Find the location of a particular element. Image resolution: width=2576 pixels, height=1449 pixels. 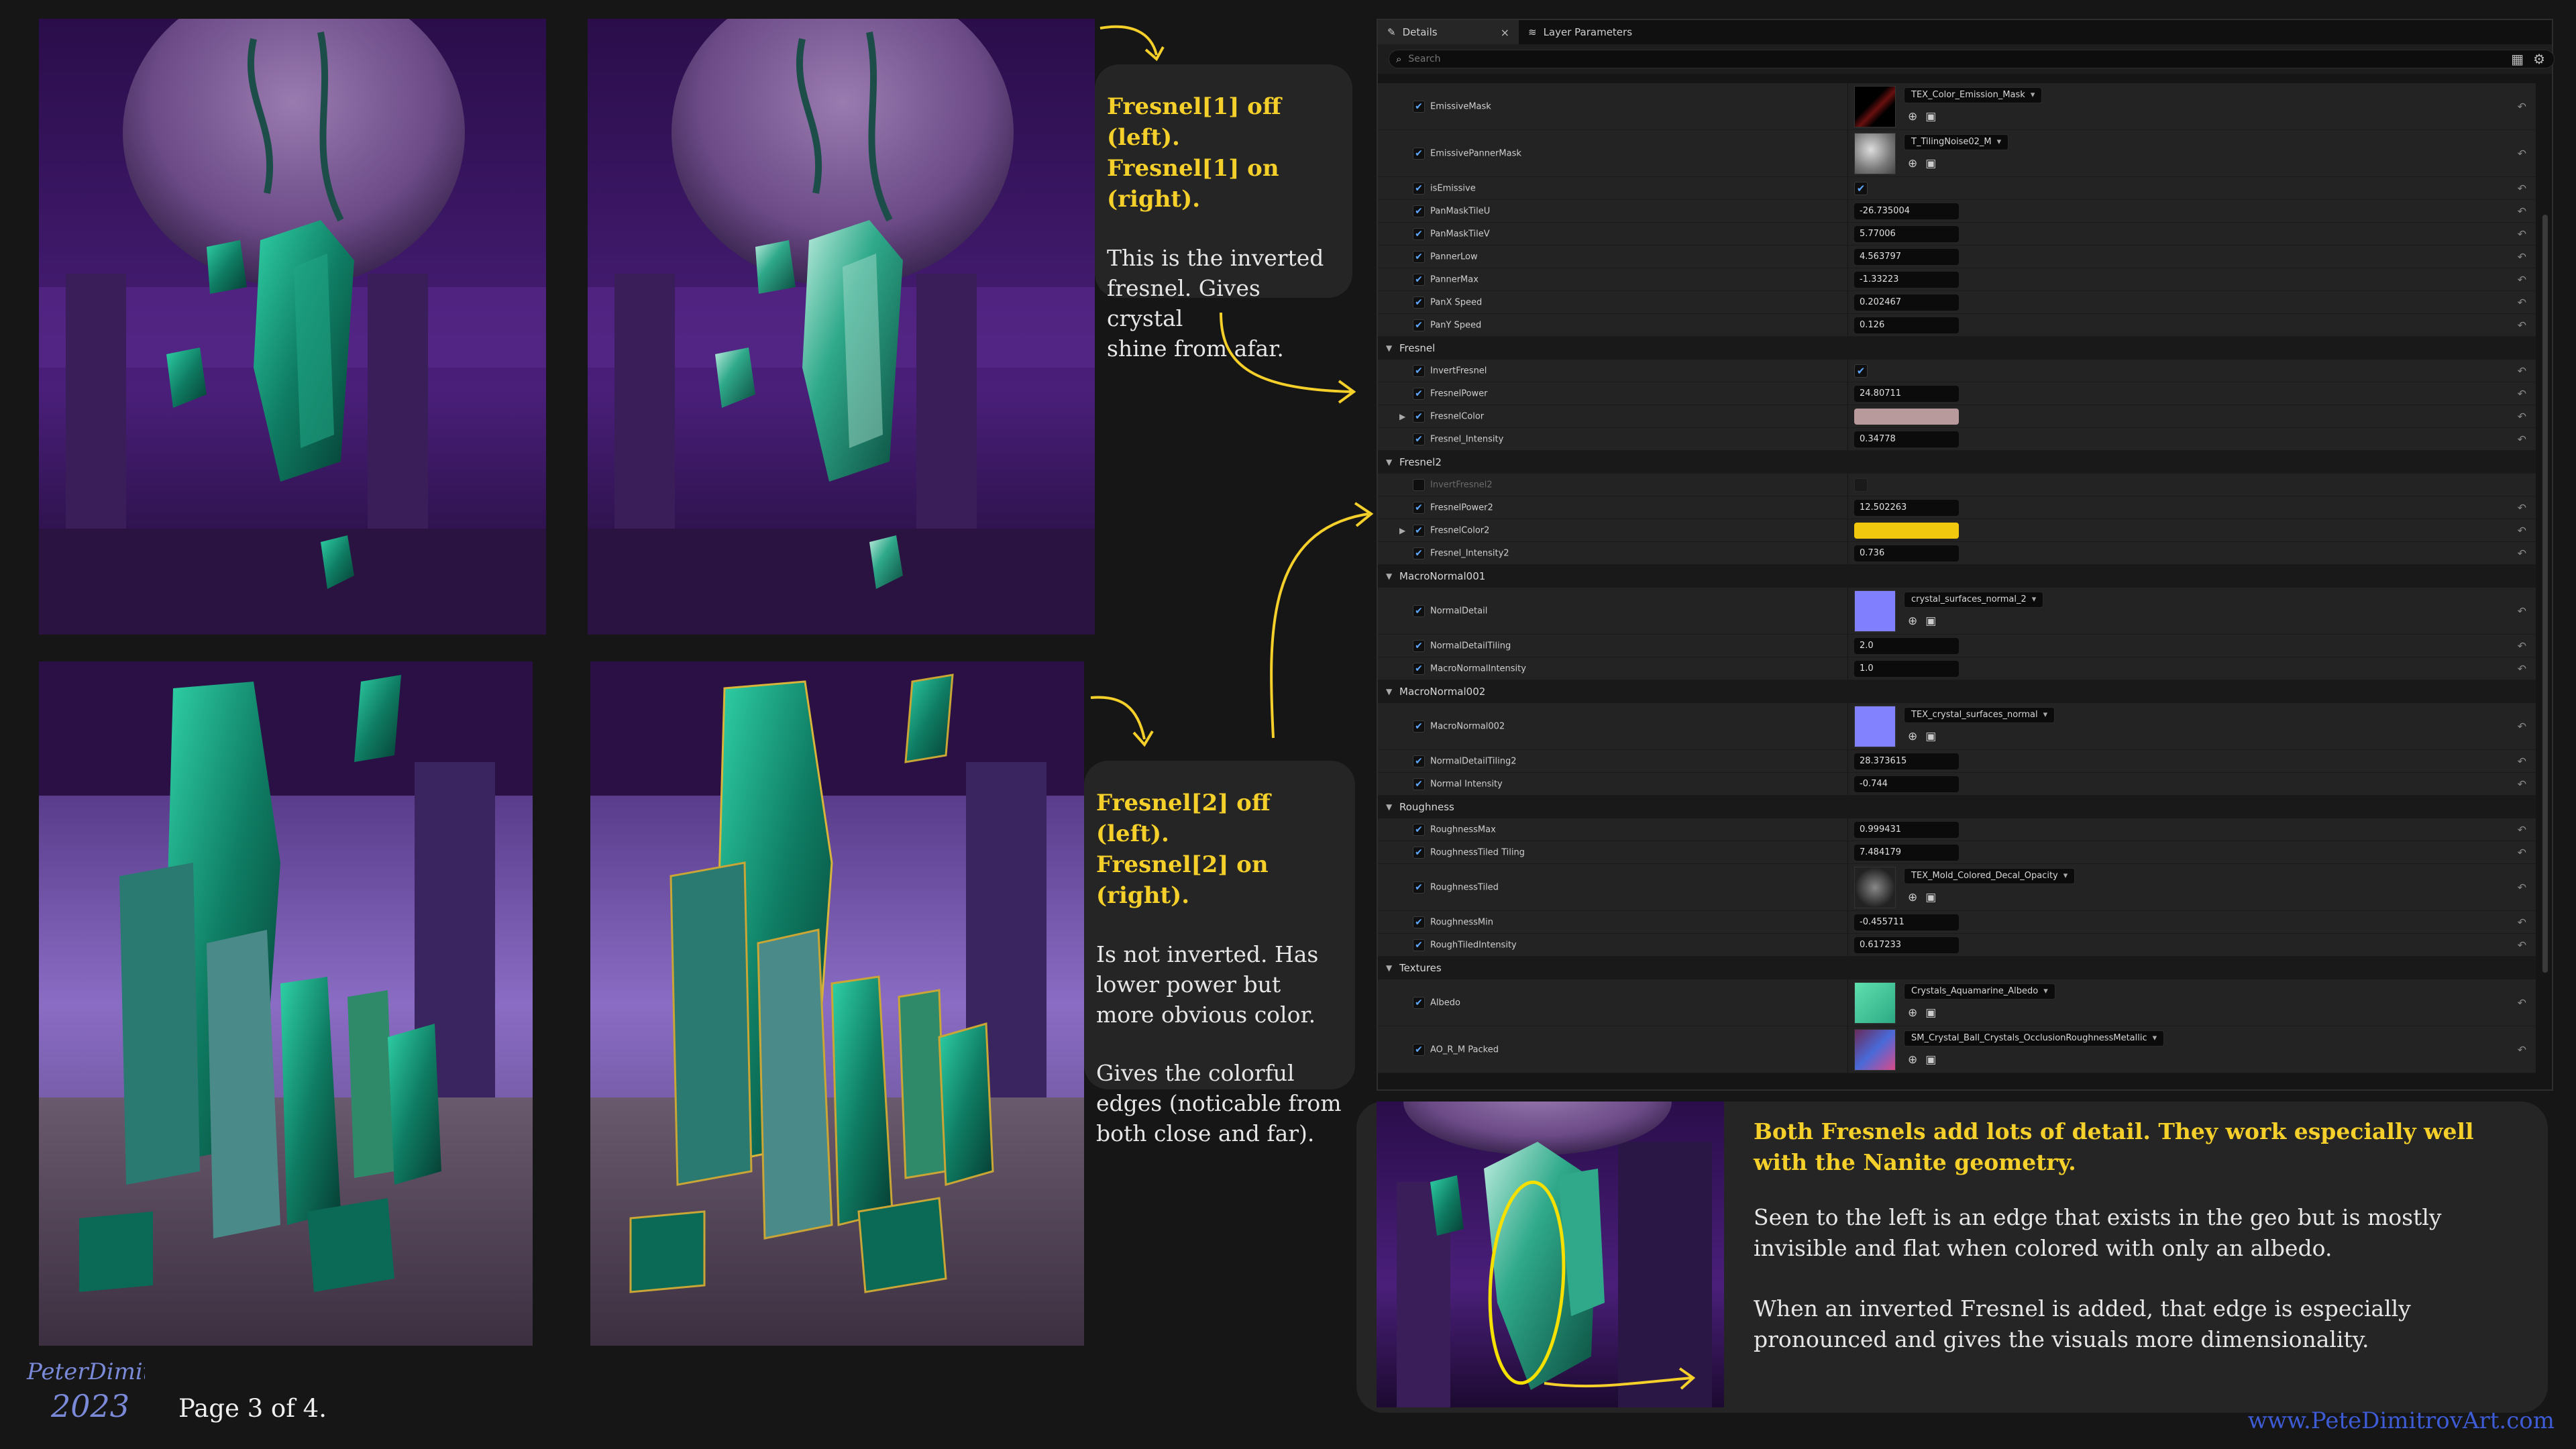

tab-details: ✎ Details × is located at coordinates (1448, 32).